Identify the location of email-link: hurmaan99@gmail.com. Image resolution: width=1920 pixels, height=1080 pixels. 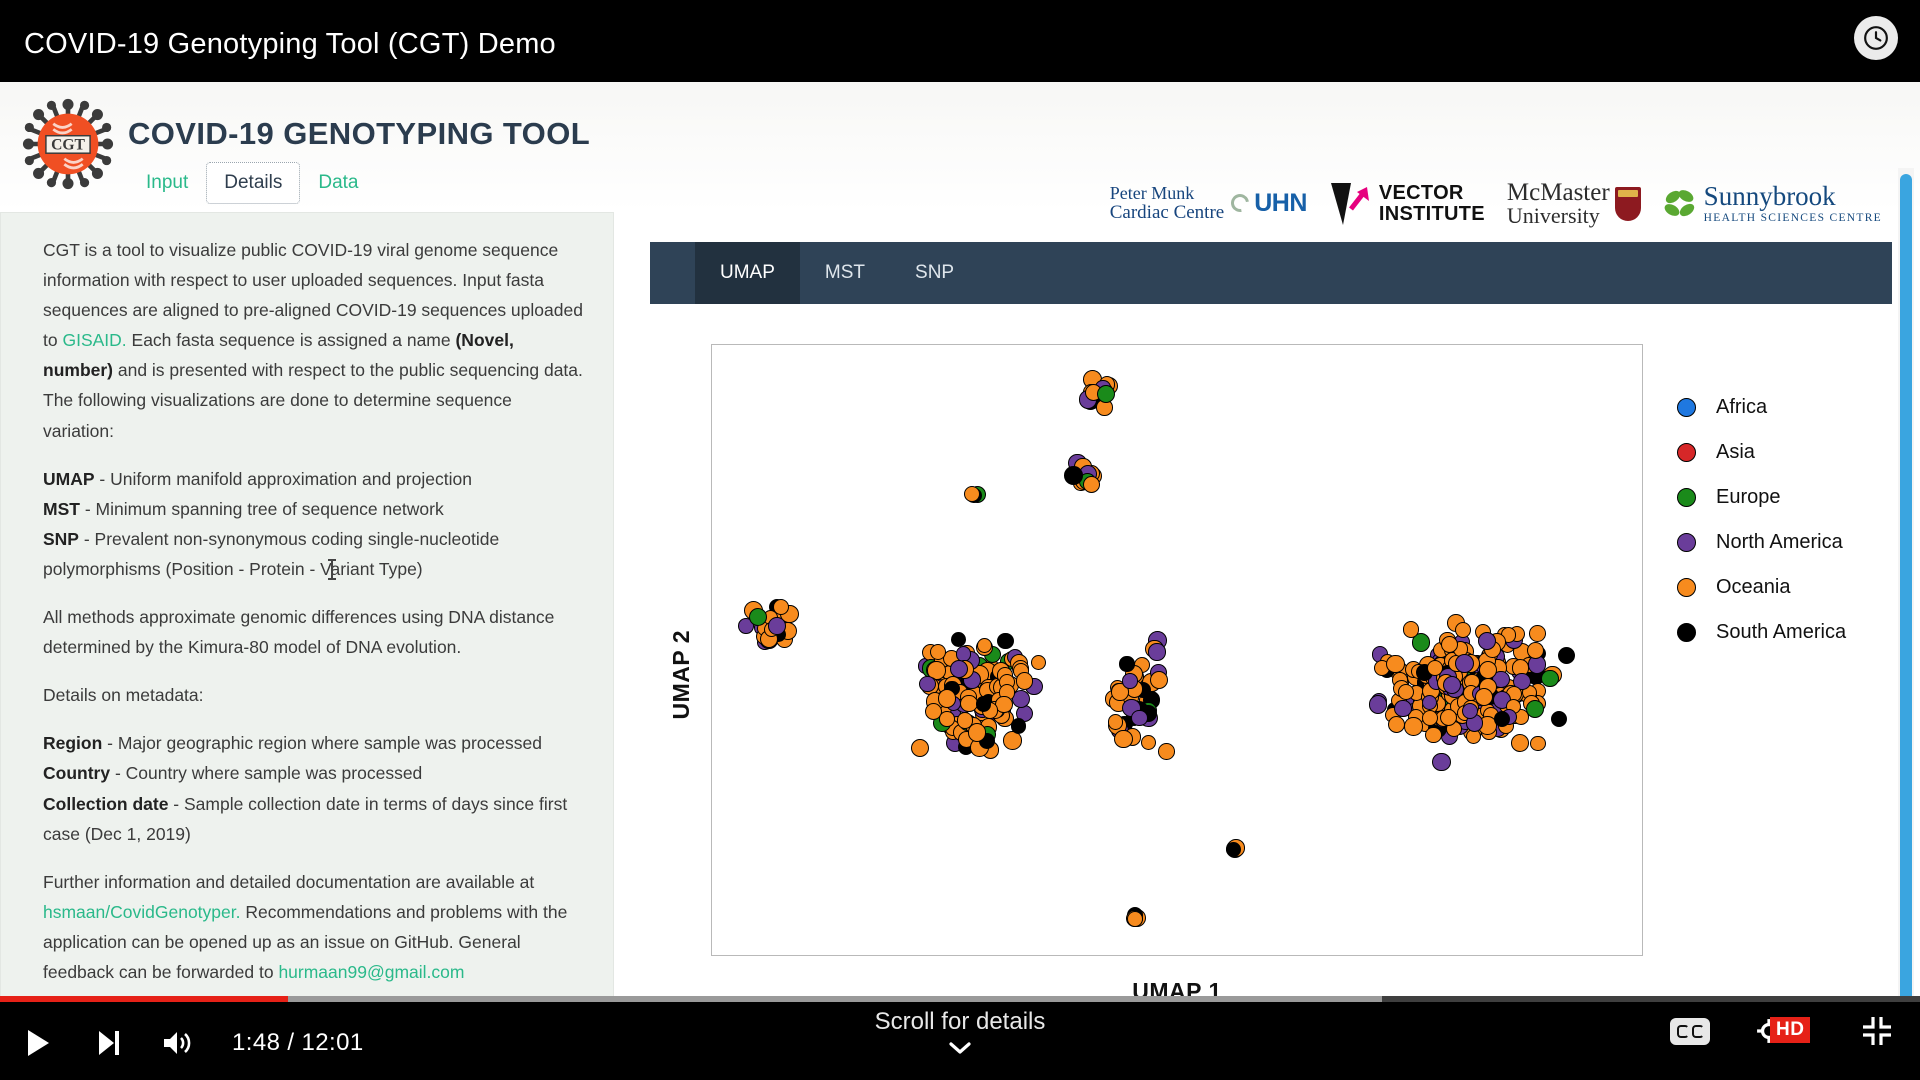
(371, 972).